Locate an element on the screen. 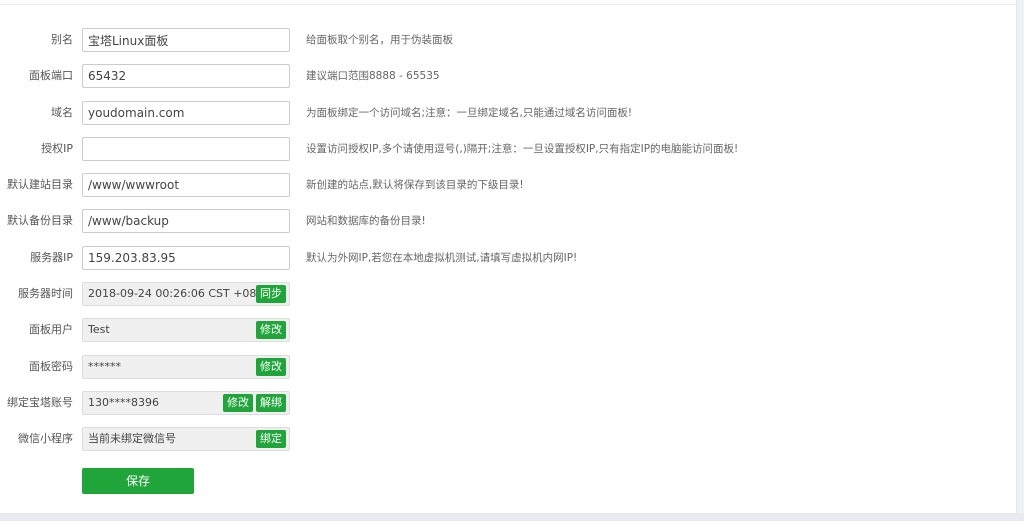 This screenshot has height=521, width=1024. panel-user-label: 面板用户 is located at coordinates (51, 329).